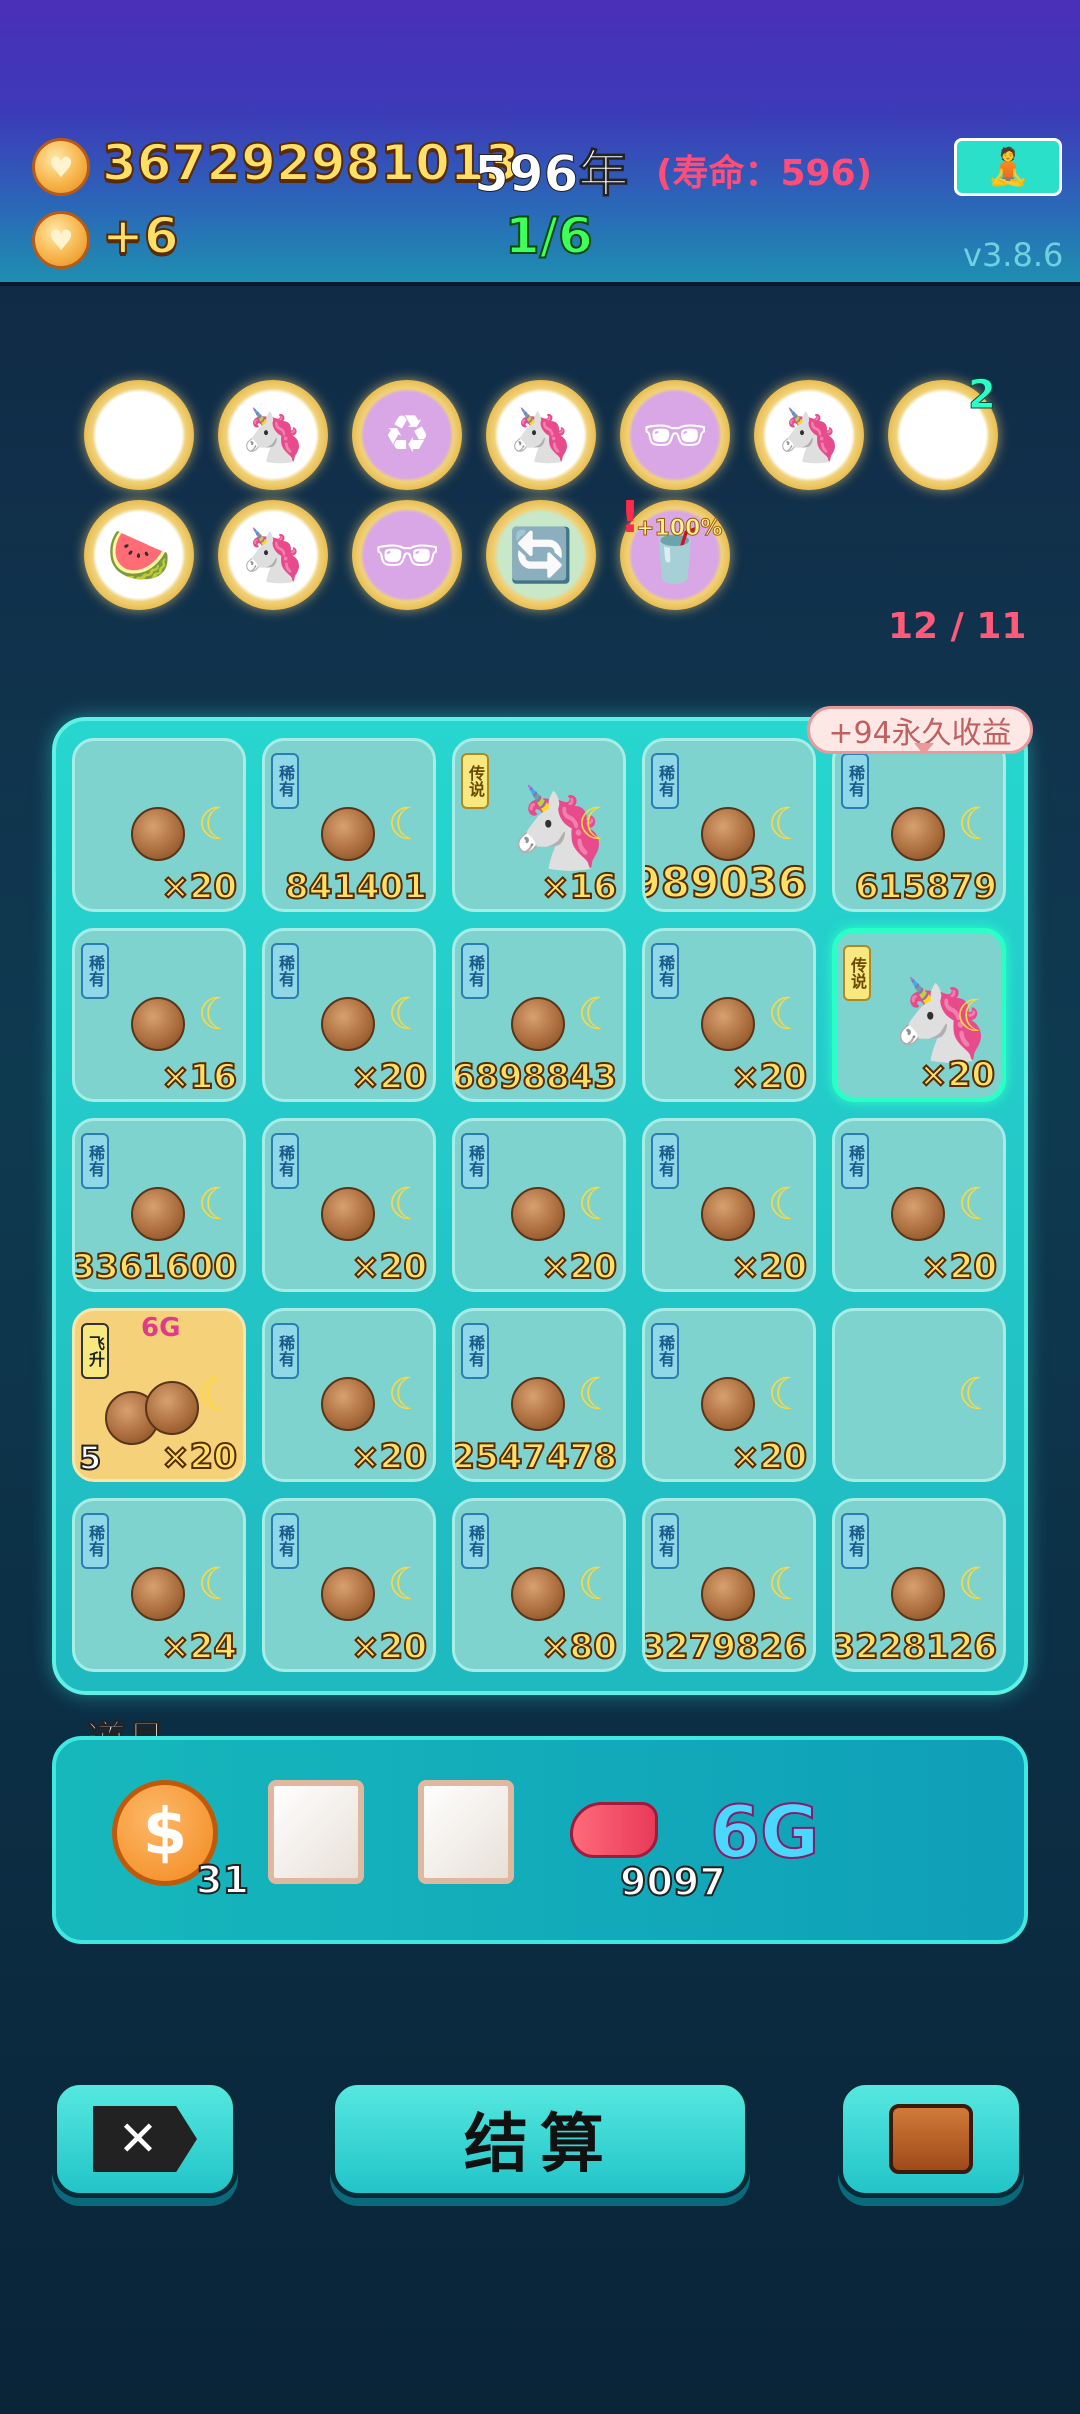 Image resolution: width=1080 pixels, height=2414 pixels. What do you see at coordinates (1013, 255) in the screenshot?
I see `version-label: v3.8.6` at bounding box center [1013, 255].